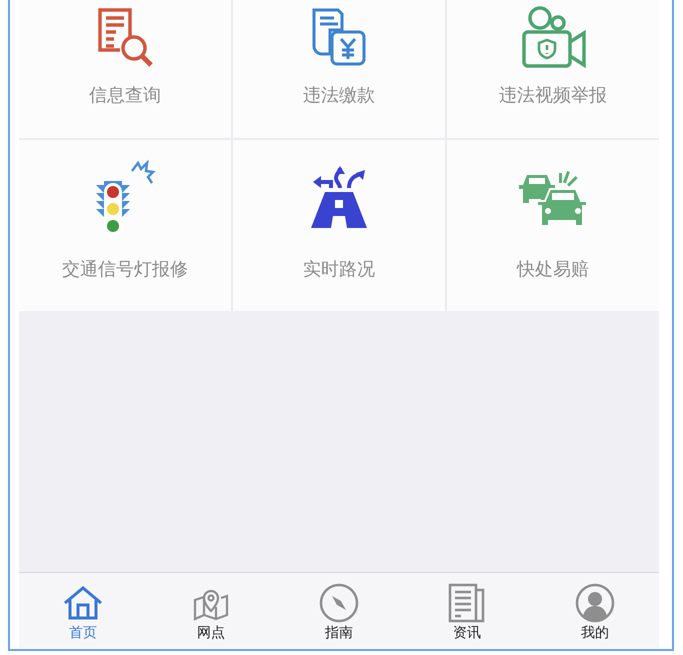 The height and width of the screenshot is (655, 683). Describe the element at coordinates (553, 225) in the screenshot. I see `service-tile: 快处易赔` at that location.